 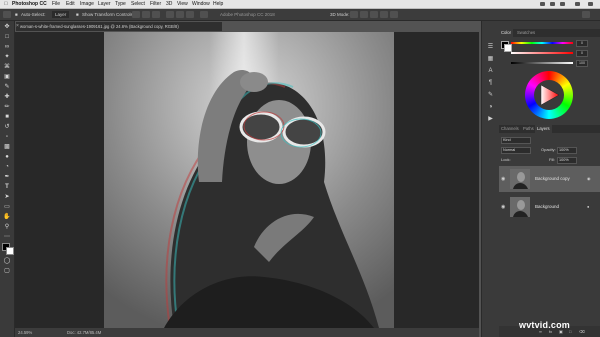 What do you see at coordinates (7, 77) in the screenshot?
I see `frame-tool-icon: ▣` at bounding box center [7, 77].